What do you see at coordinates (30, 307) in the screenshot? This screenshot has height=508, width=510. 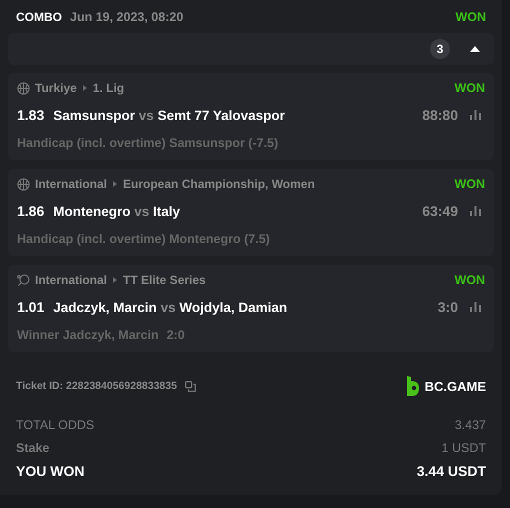 I see `selection-odds: 1.01` at bounding box center [30, 307].